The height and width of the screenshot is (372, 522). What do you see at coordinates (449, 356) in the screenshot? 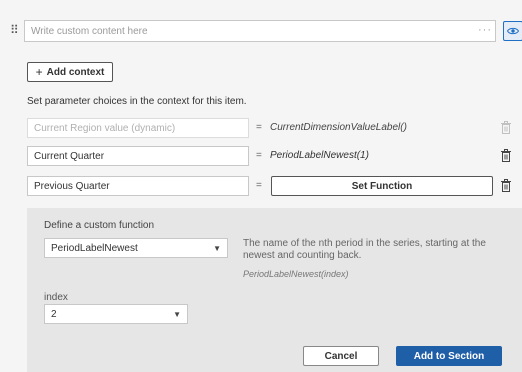
I see `add-to-section-button: Add to Section` at bounding box center [449, 356].